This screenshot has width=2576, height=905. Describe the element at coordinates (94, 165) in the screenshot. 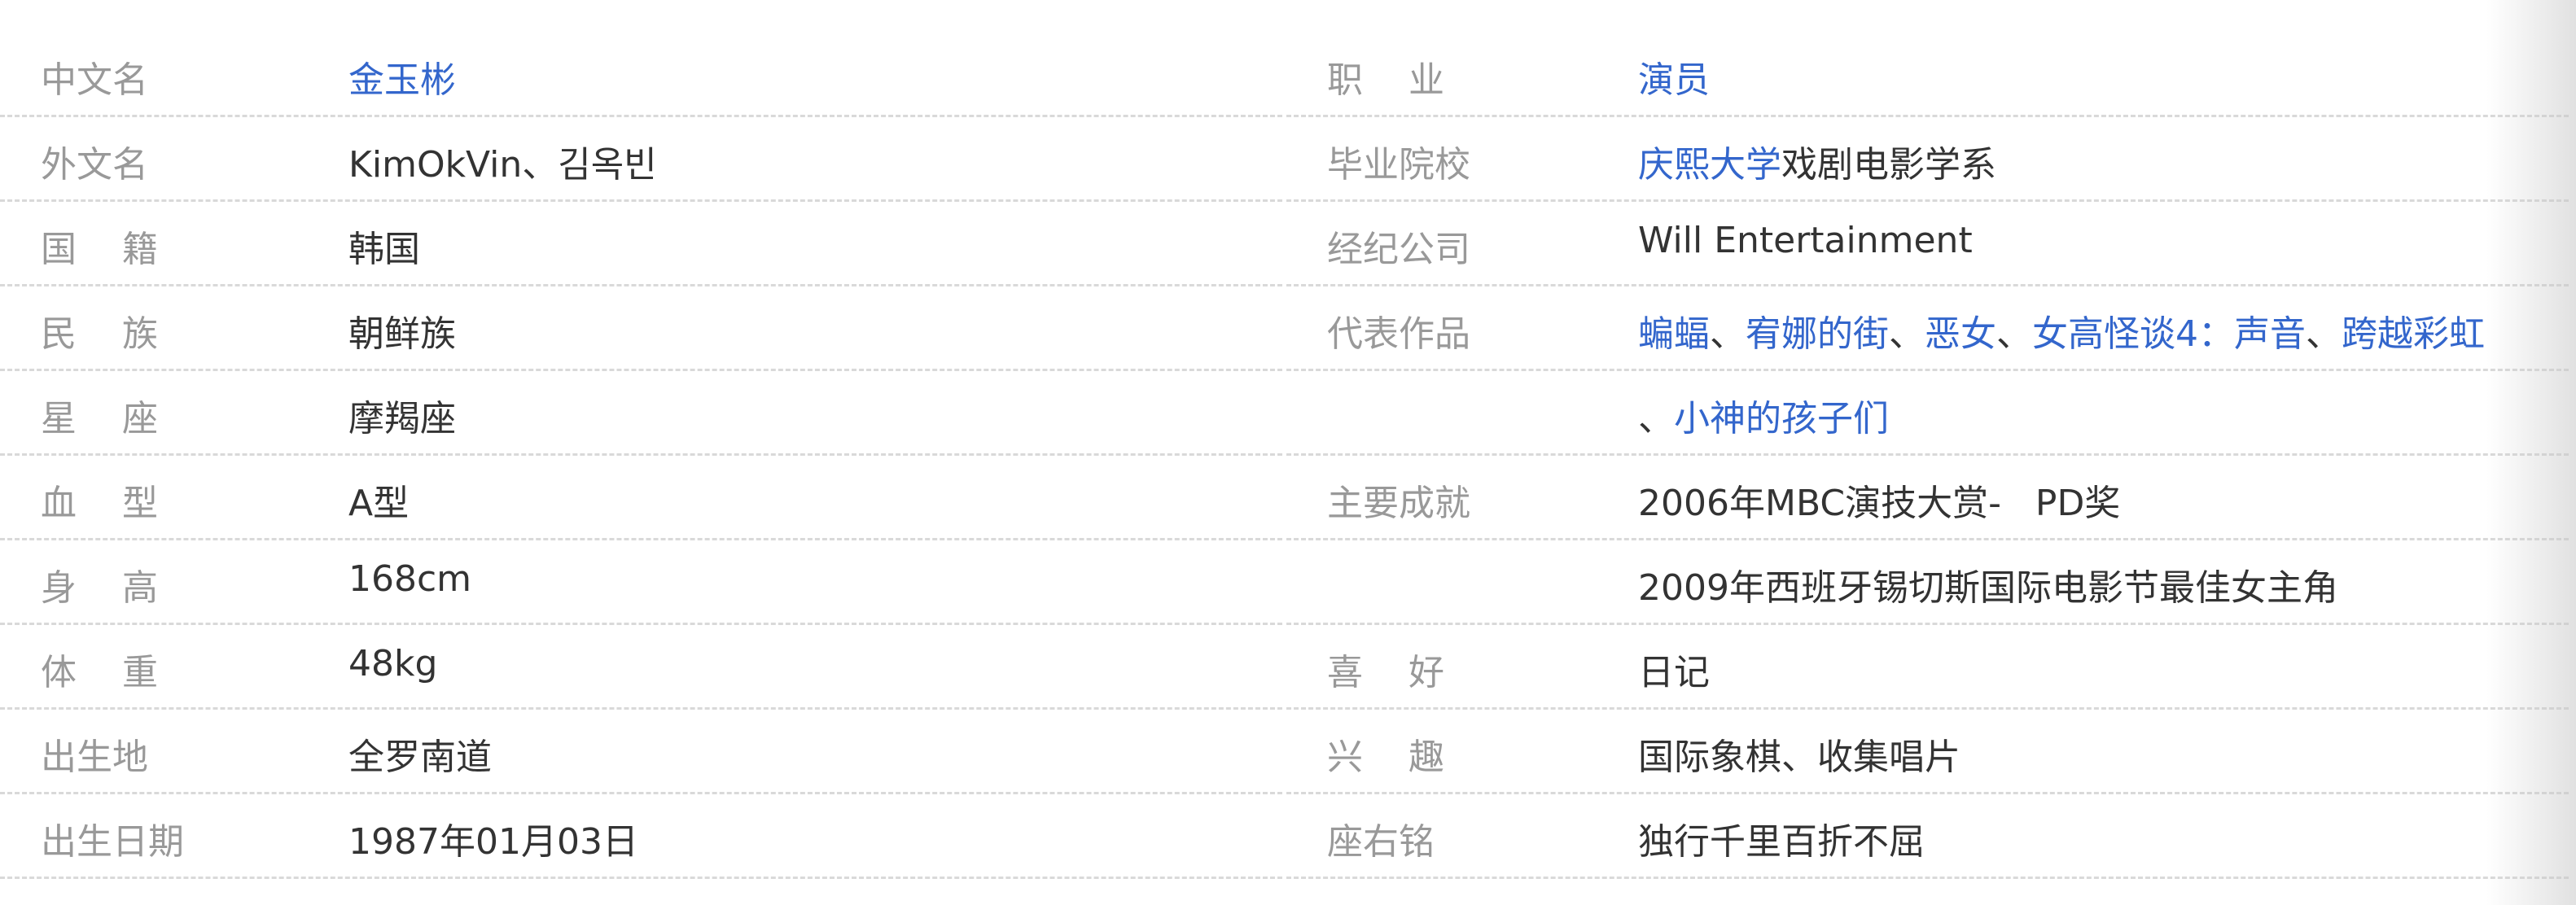

I see `label-foreign-name: 外文名` at that location.